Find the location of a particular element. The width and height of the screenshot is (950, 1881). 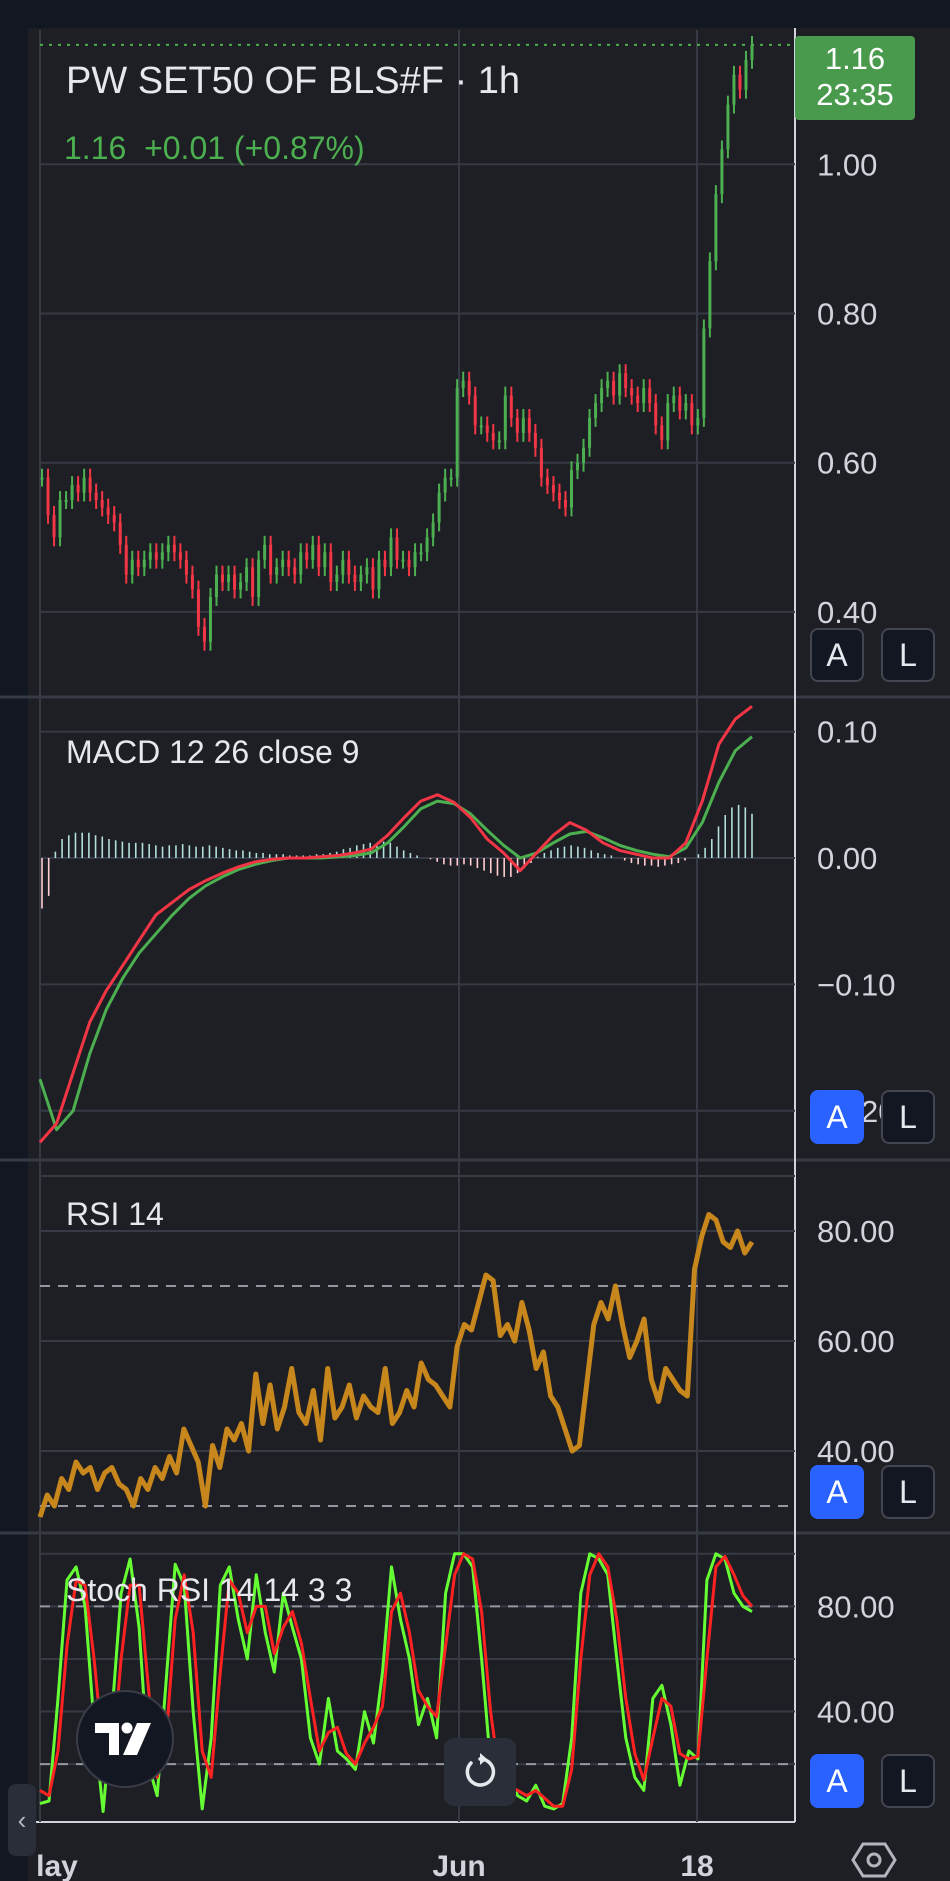

price-log-scale-button: L is located at coordinates (908, 655).